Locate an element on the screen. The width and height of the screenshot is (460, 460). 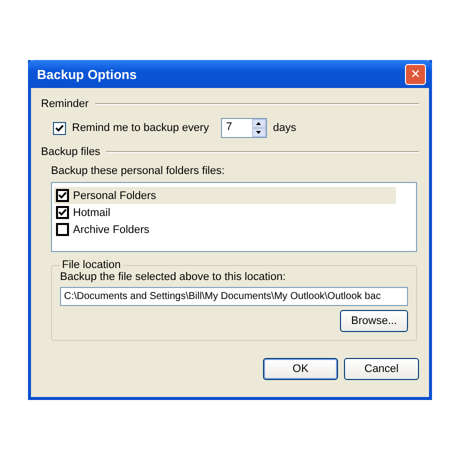
close-button: ✕ is located at coordinates (415, 74).